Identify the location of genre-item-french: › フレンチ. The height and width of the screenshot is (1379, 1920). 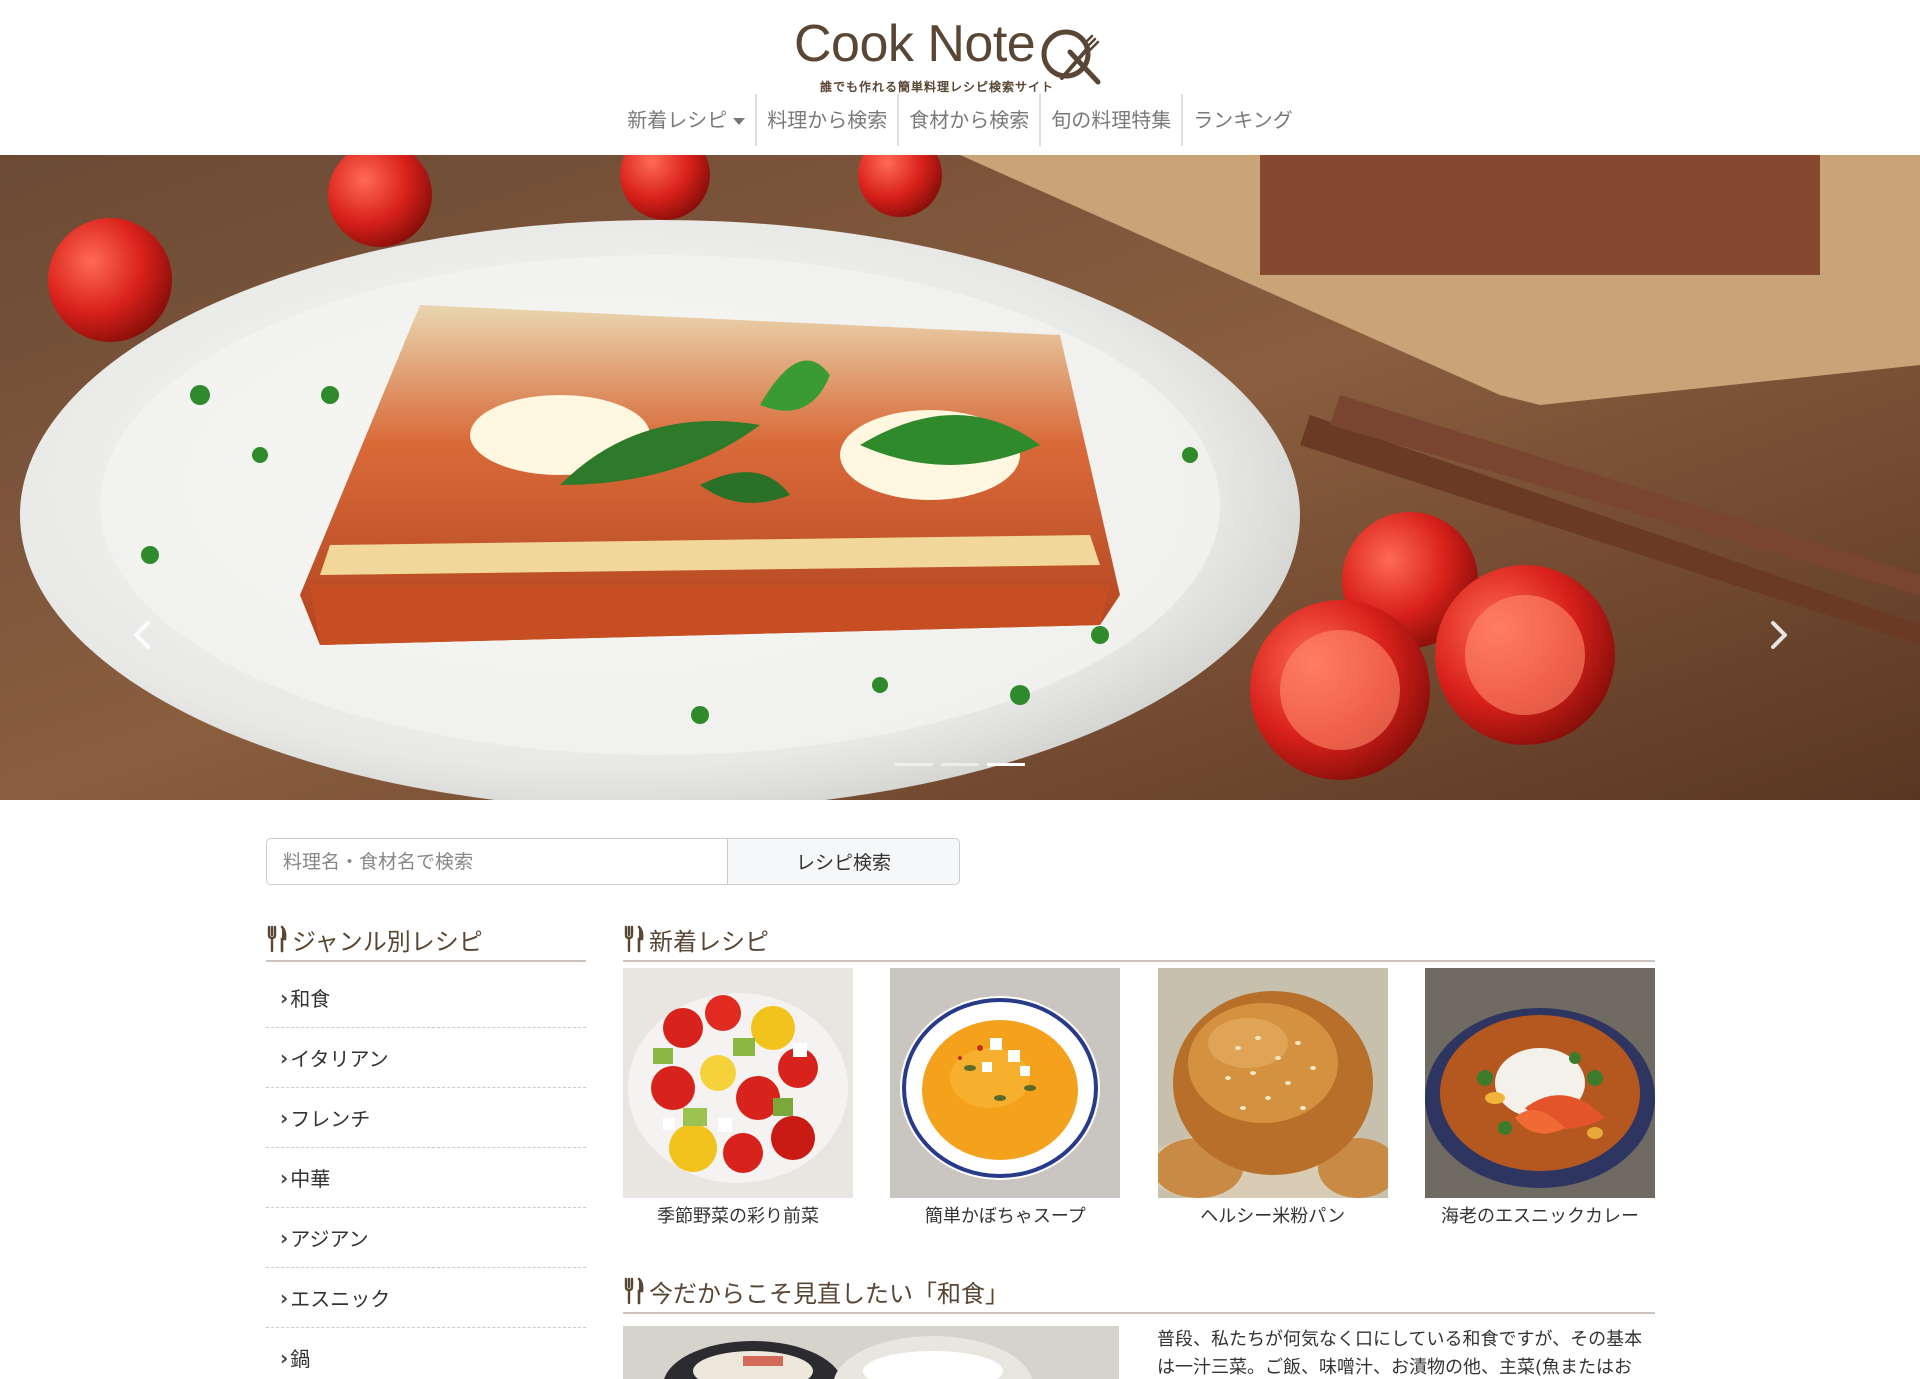
(426, 1118).